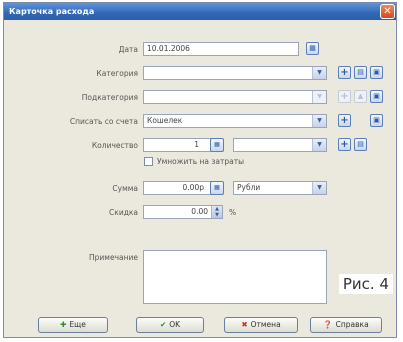 This screenshot has height=342, width=403. What do you see at coordinates (328, 324) in the screenshot?
I see `help-icon: ❓` at bounding box center [328, 324].